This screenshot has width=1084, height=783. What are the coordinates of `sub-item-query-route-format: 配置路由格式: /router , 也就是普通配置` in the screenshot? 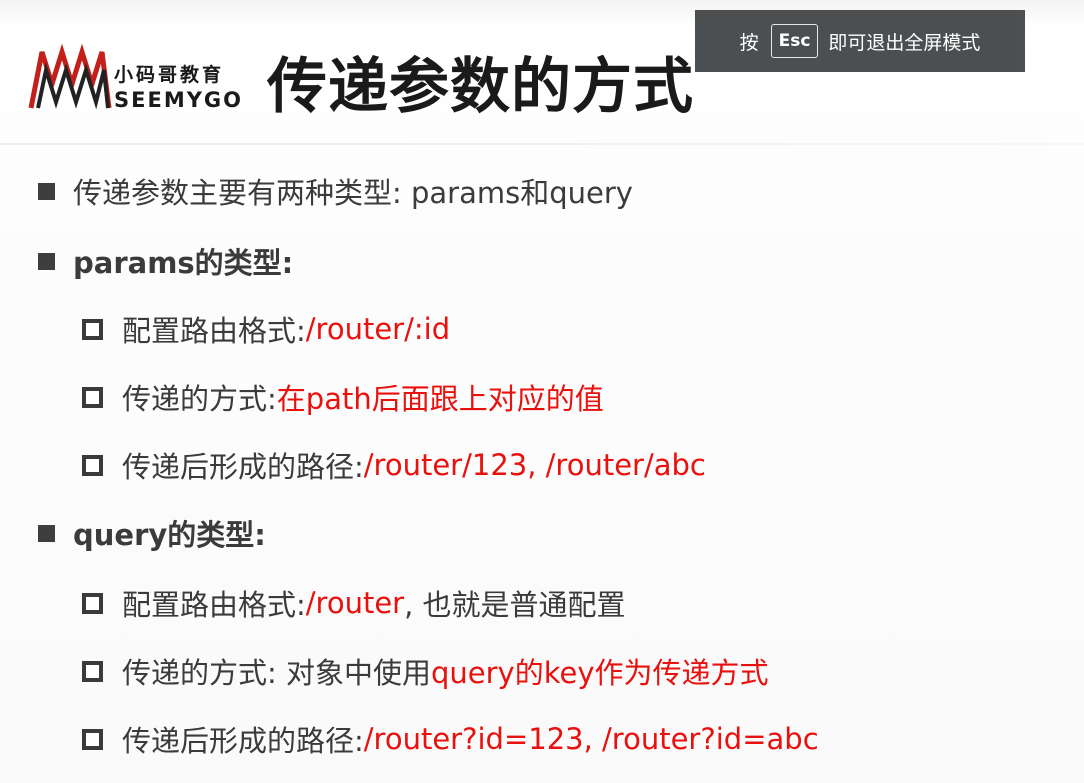 It's located at (354, 603).